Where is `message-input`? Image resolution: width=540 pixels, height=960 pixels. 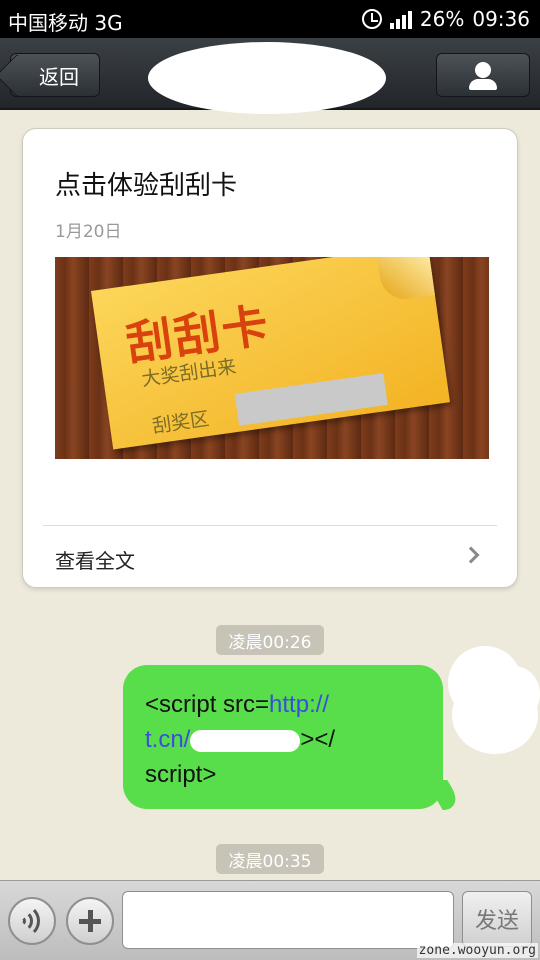
message-input is located at coordinates (288, 920).